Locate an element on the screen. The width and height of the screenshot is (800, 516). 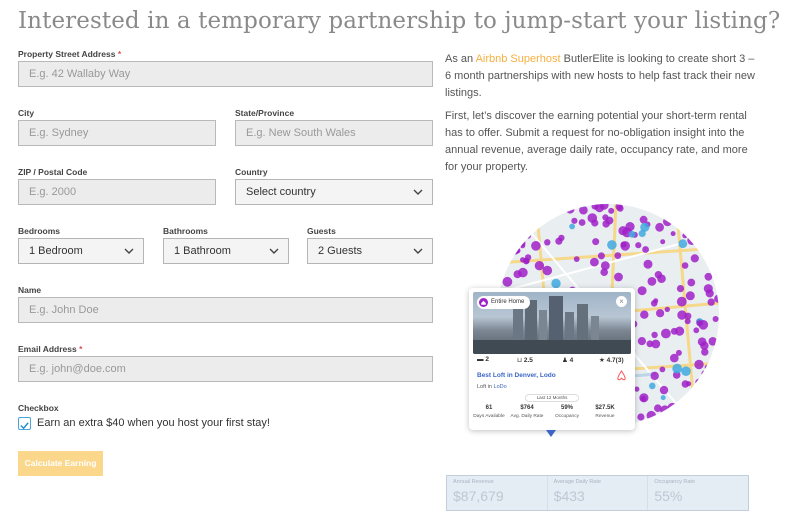
bed-count: ▬ 2 is located at coordinates (483, 359).